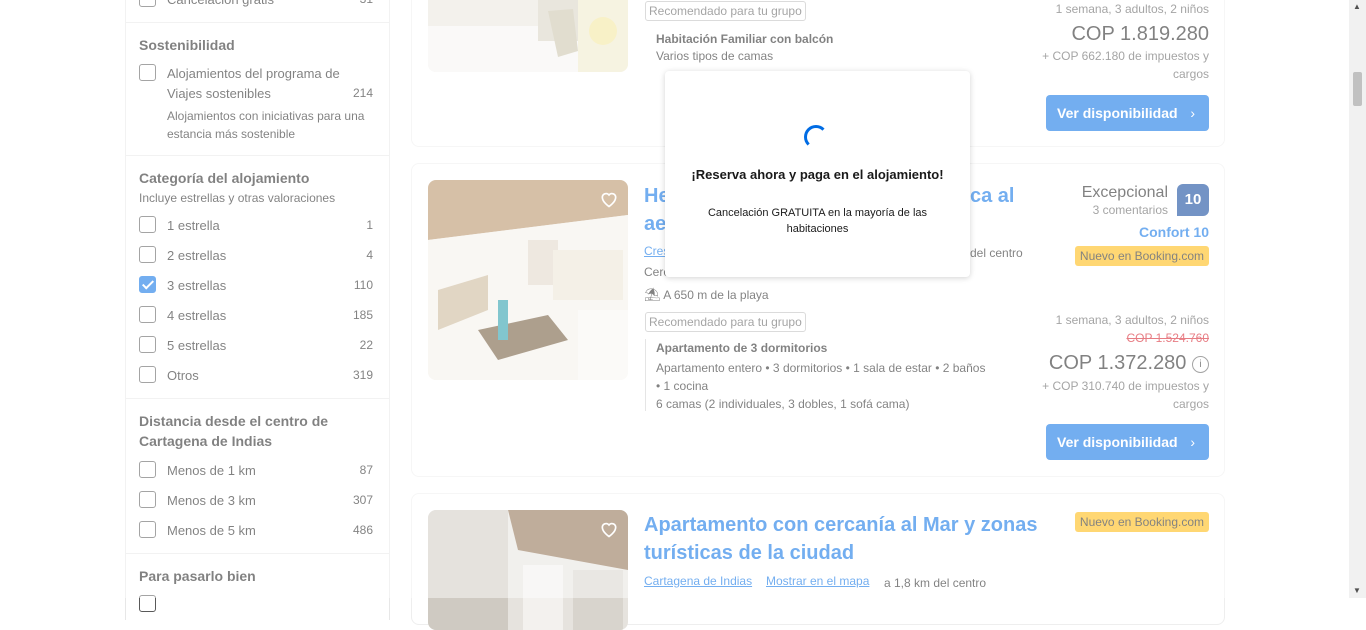 The width and height of the screenshot is (1366, 630). Describe the element at coordinates (1357, 6) in the screenshot. I see `scroll-up-arrow-icon: ▲` at that location.